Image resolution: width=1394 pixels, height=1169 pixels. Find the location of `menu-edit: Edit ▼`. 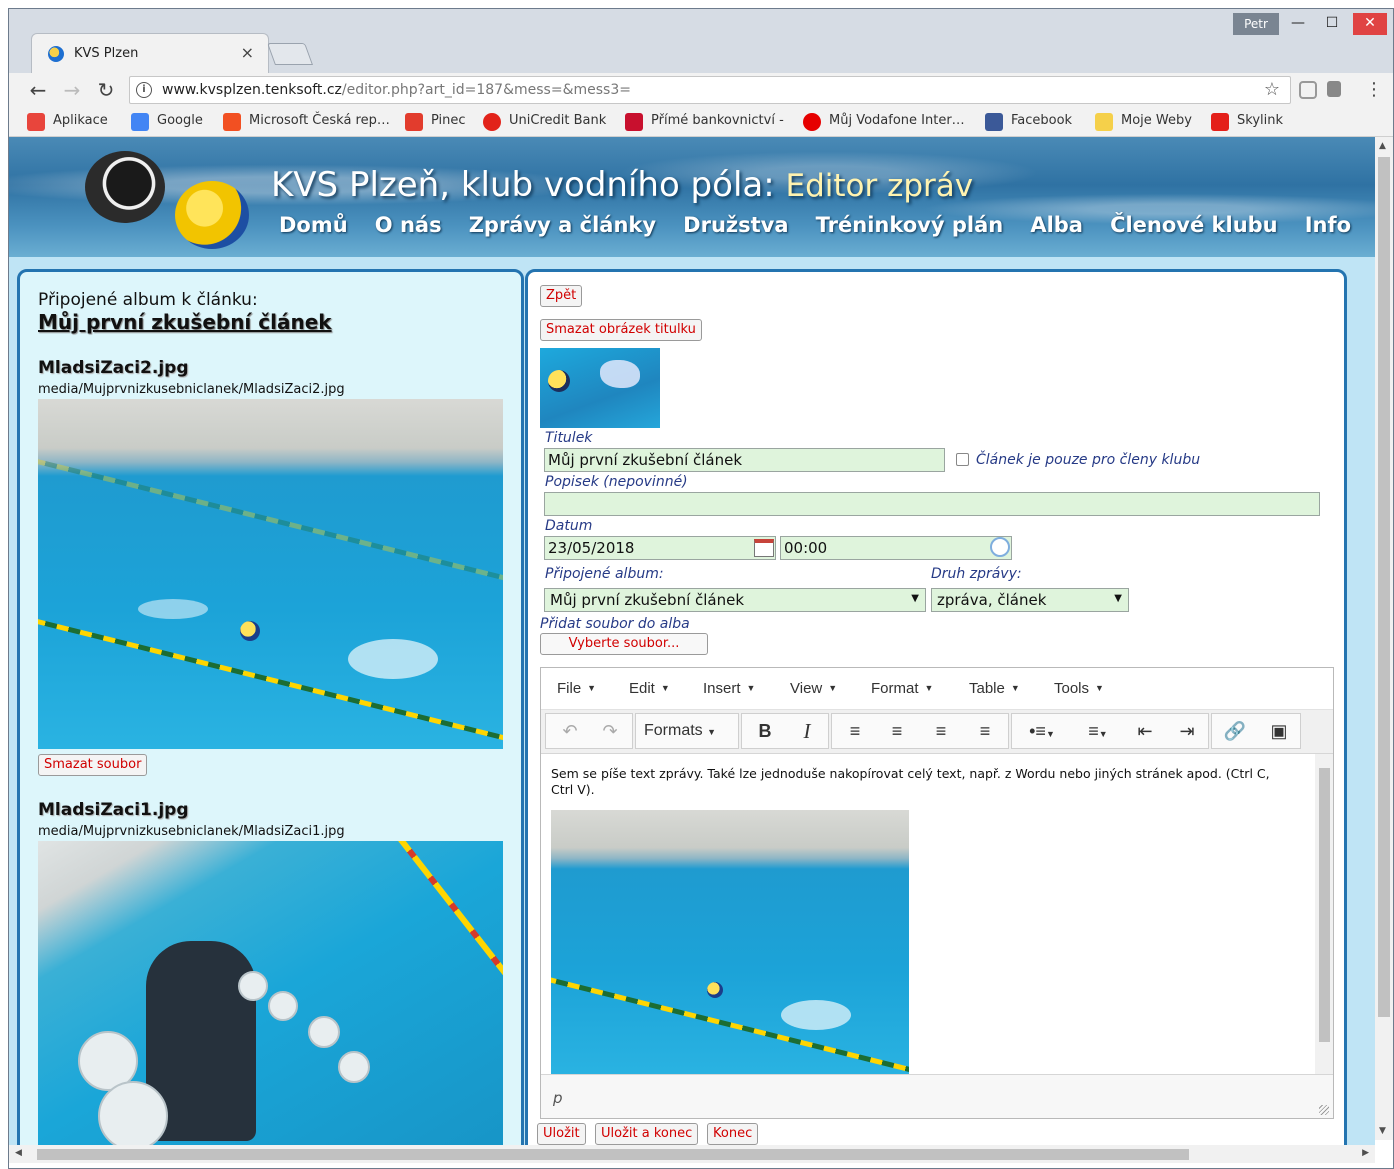

menu-edit: Edit ▼ is located at coordinates (649, 688).